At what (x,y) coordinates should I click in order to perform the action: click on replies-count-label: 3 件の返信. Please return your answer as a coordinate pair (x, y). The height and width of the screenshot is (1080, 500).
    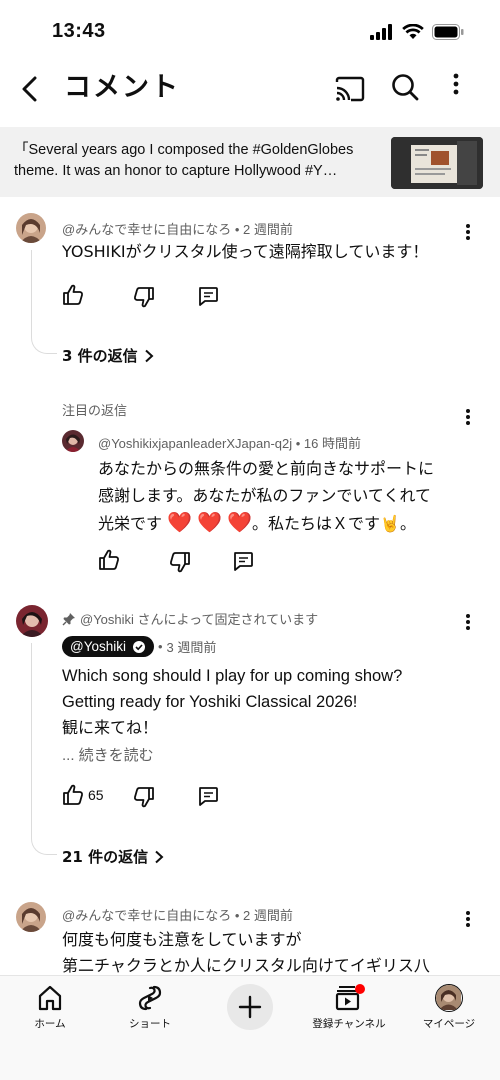
    Looking at the image, I should click on (100, 356).